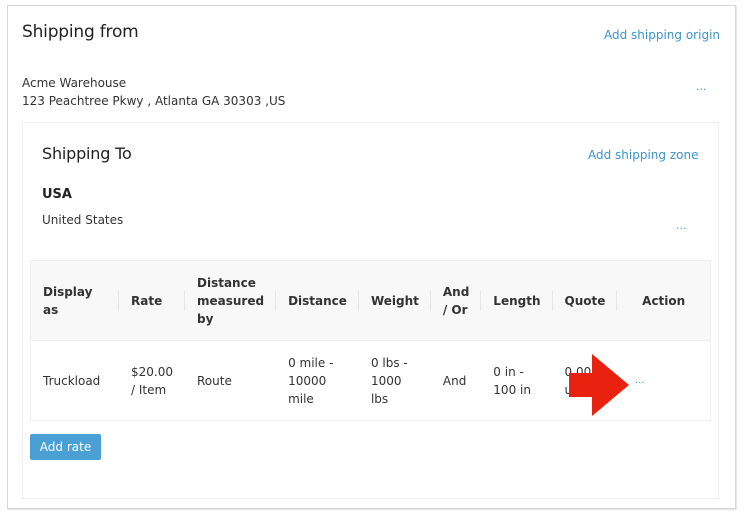  I want to click on cell-display-as: Truckload, so click(72, 380).